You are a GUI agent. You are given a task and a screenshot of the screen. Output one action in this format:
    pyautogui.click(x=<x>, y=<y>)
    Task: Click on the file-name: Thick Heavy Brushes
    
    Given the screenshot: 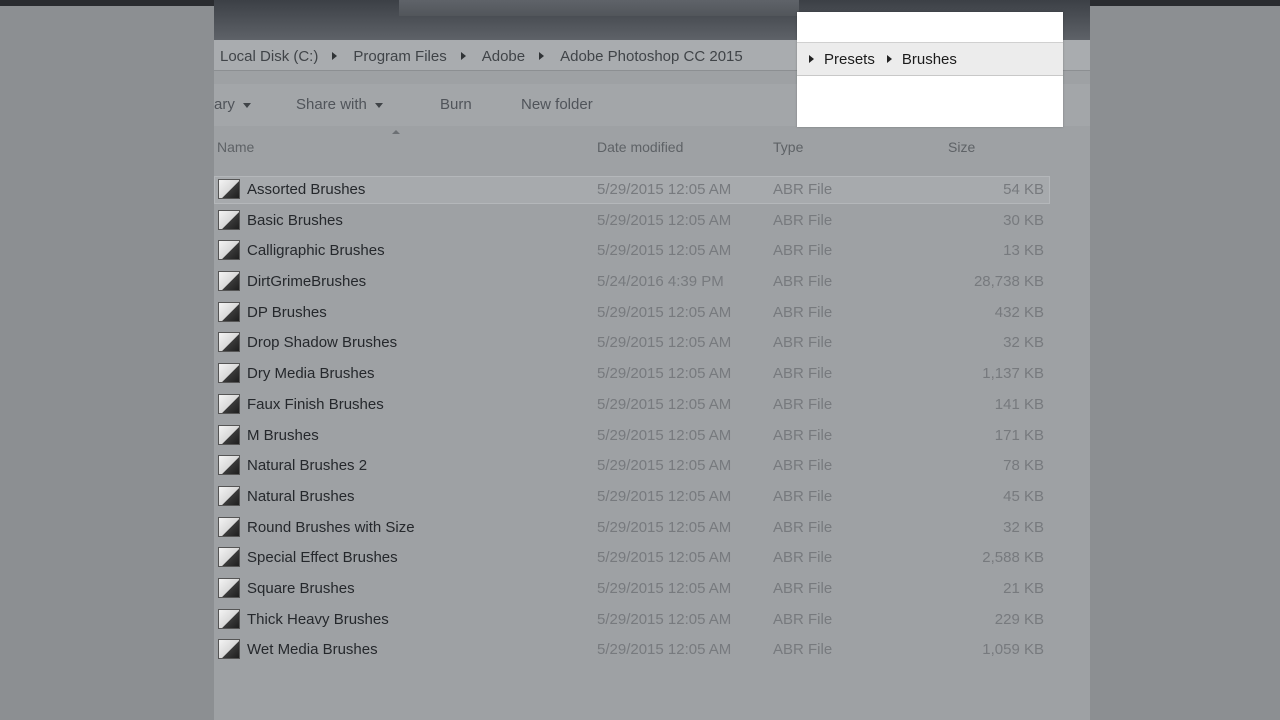 What is the action you would take?
    pyautogui.click(x=318, y=619)
    